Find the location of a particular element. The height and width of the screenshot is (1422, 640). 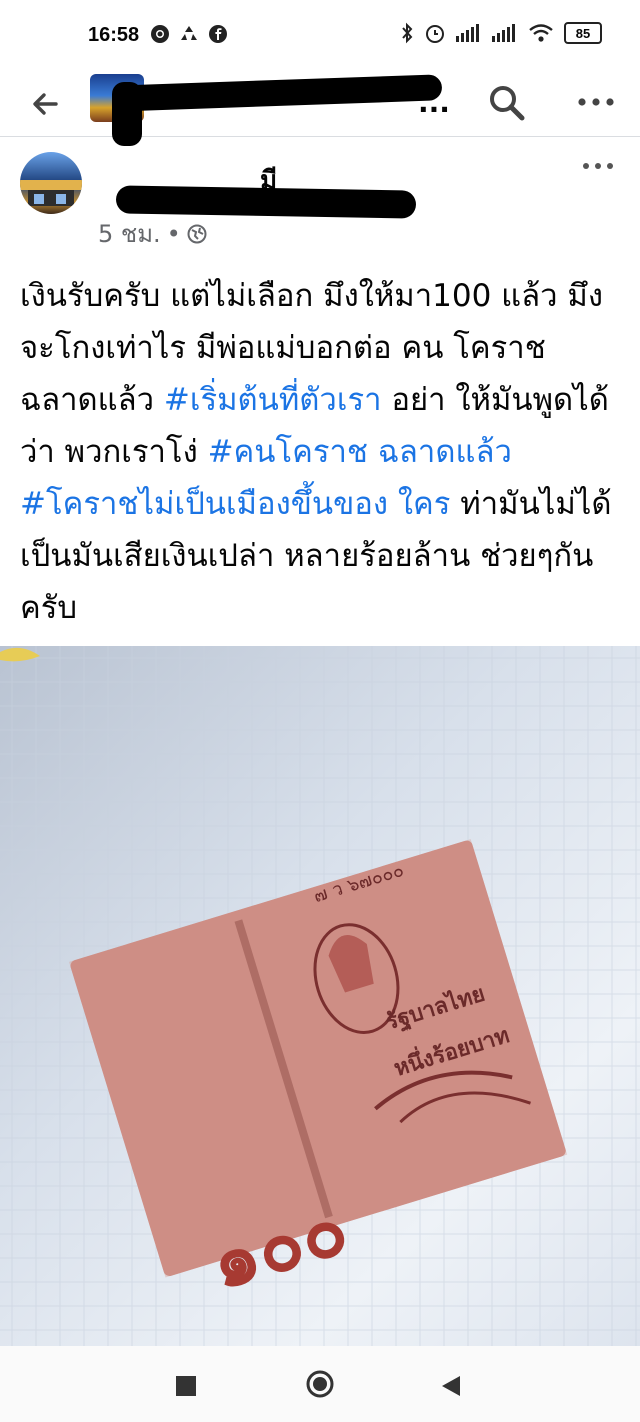

status-right-icons: 85 is located at coordinates (501, 33).